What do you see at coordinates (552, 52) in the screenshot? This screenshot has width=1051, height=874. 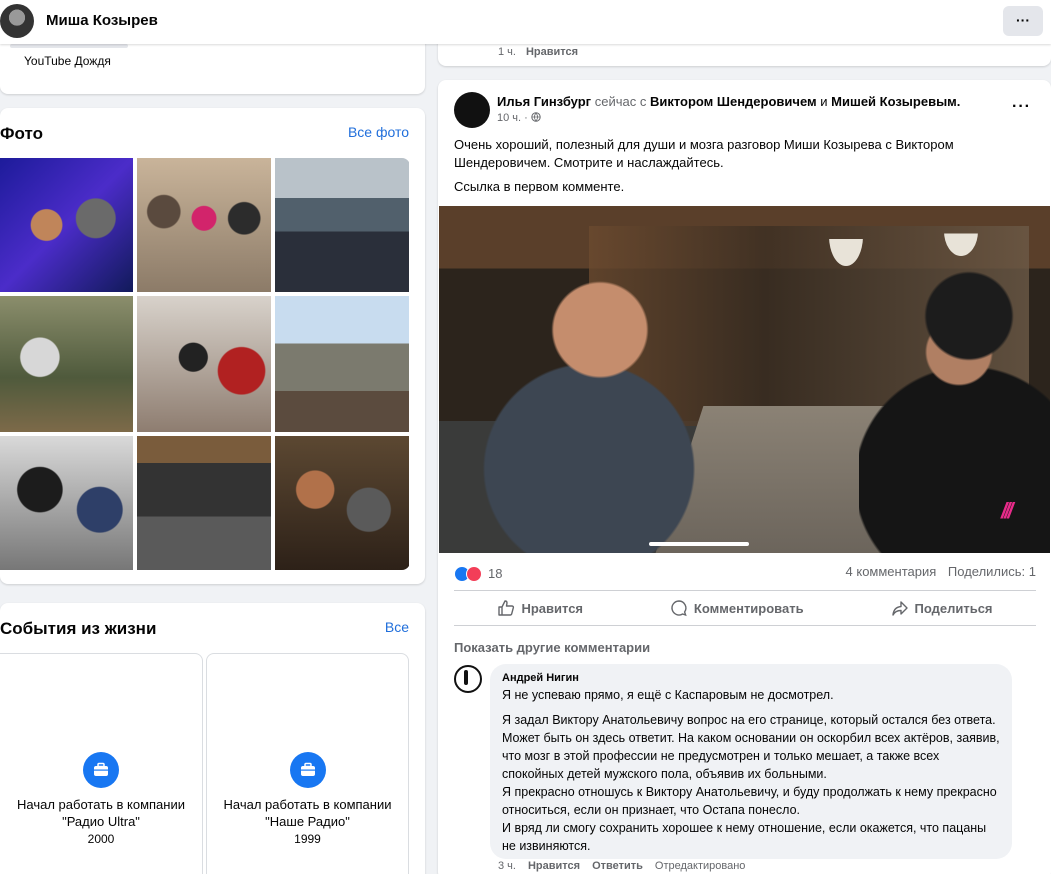 I see `previous-post-like-link: Нравится` at bounding box center [552, 52].